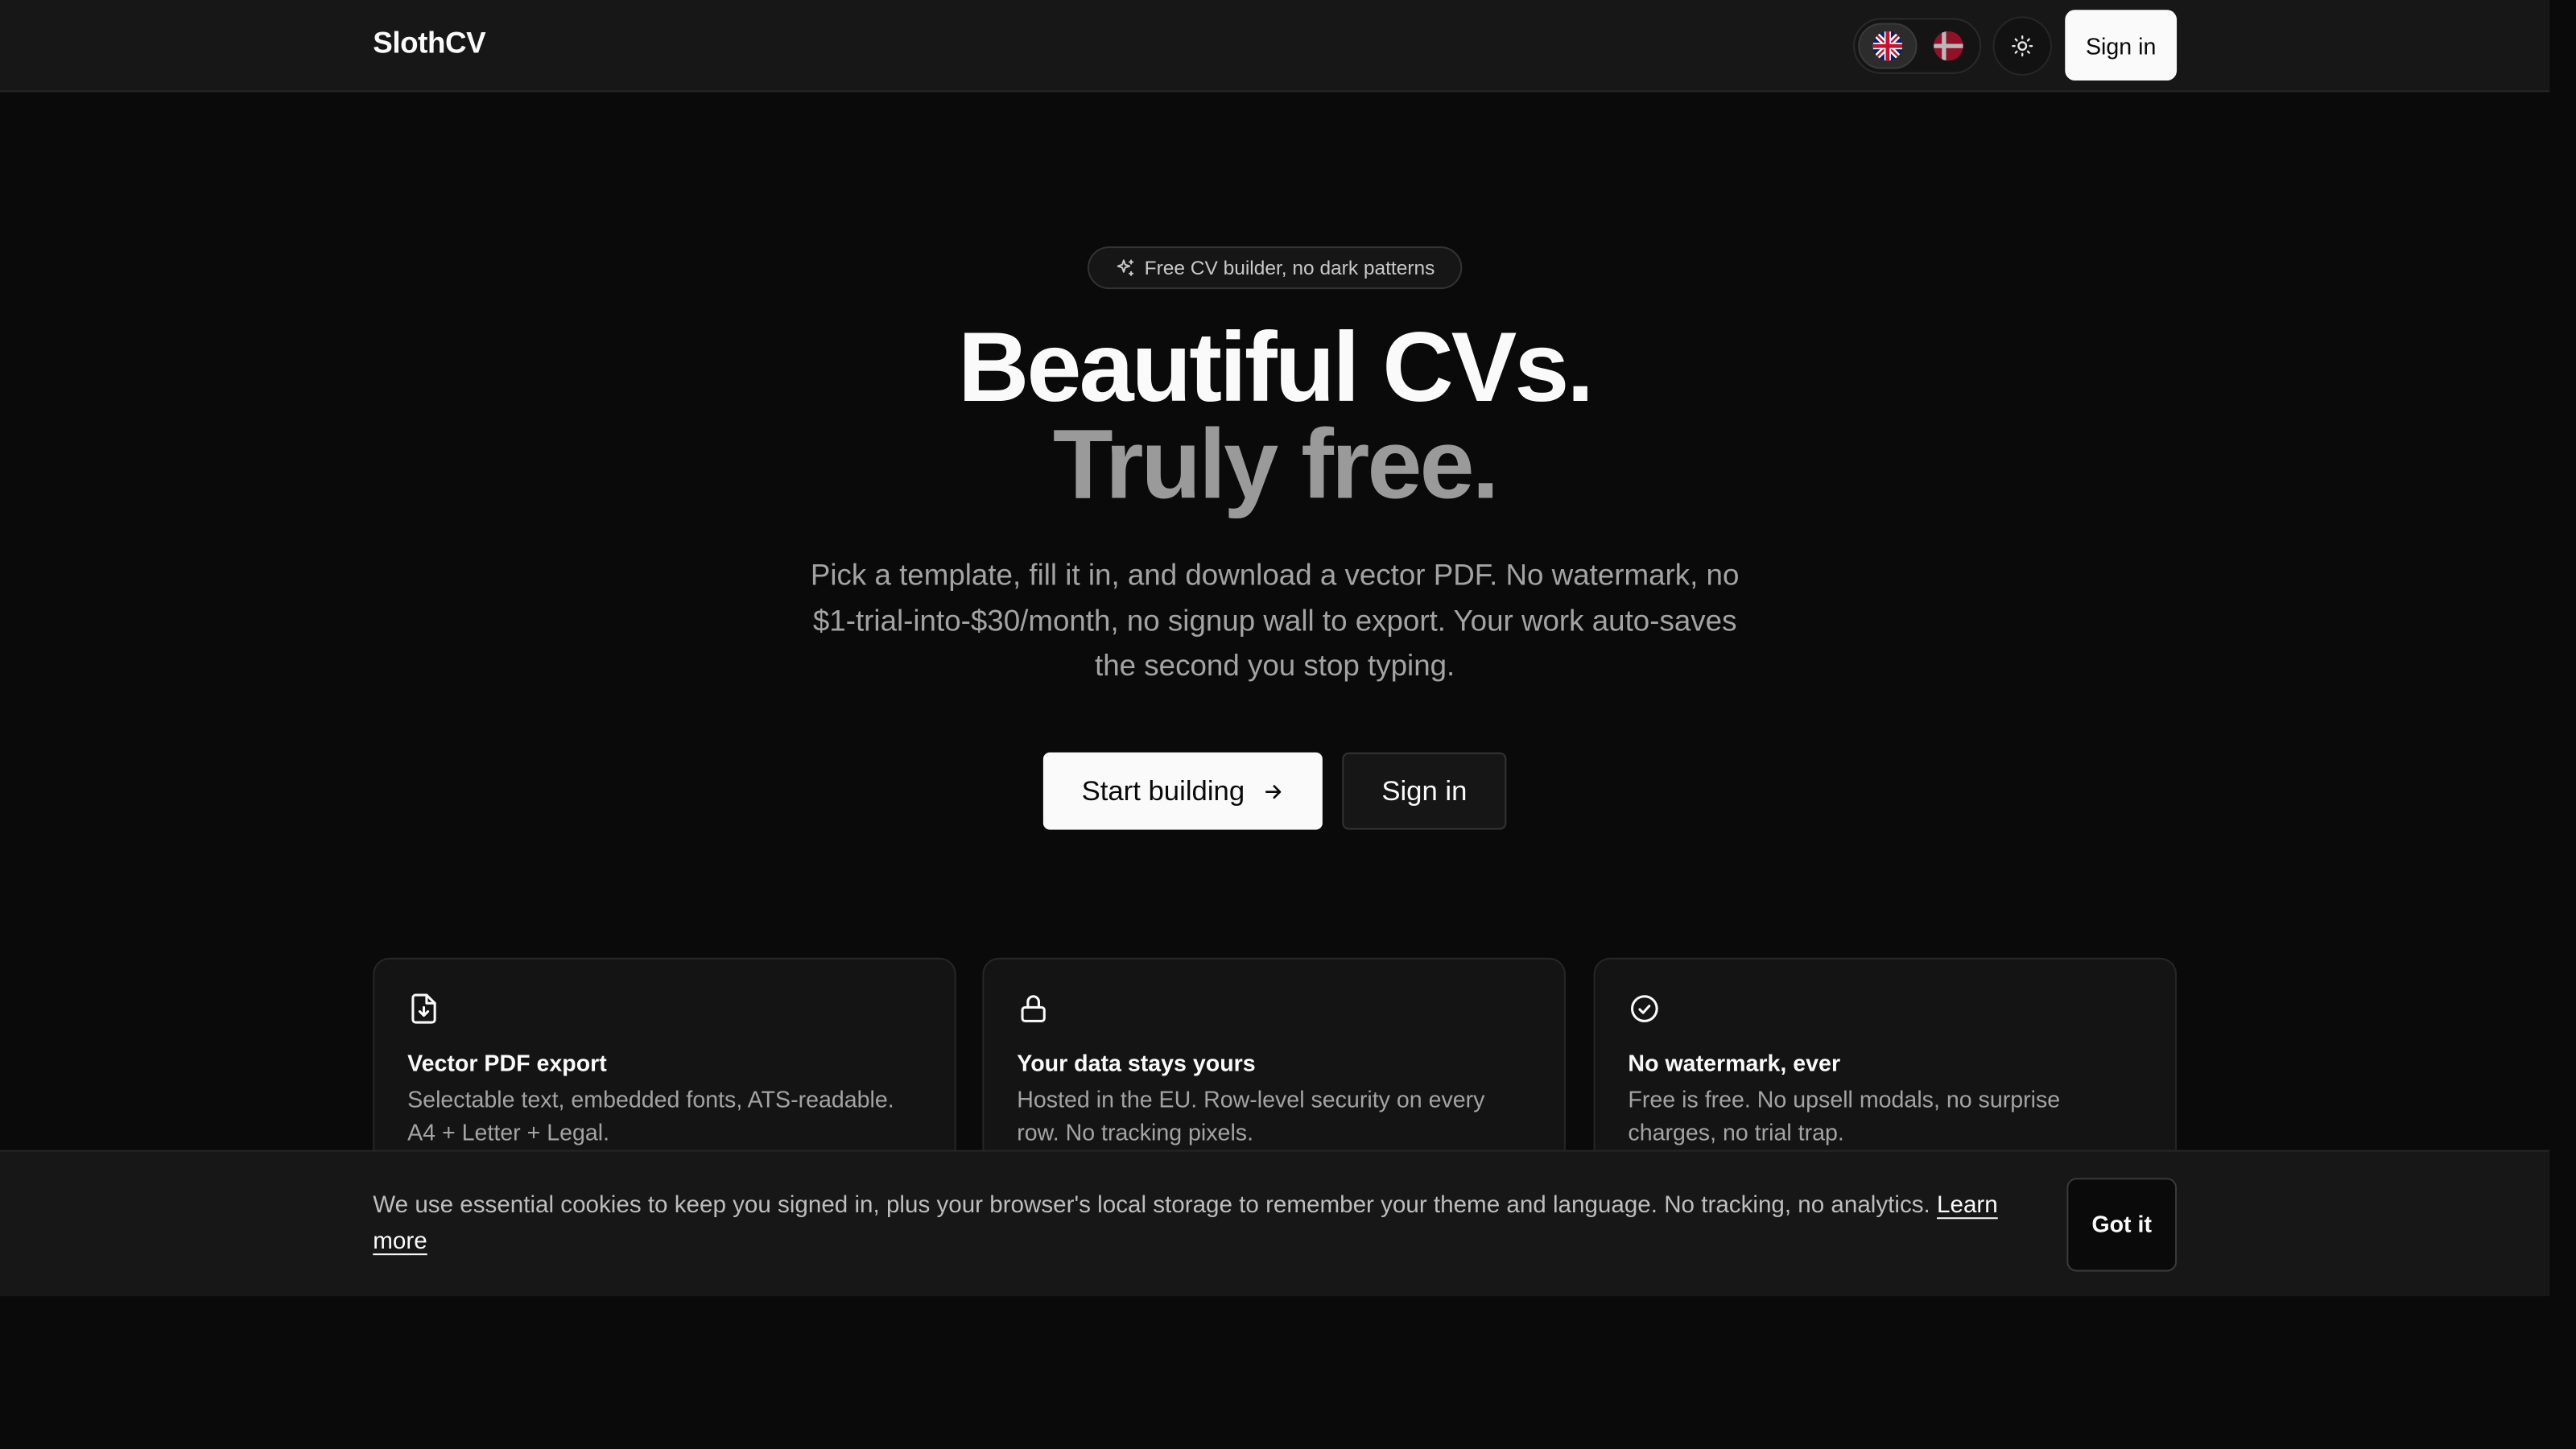 The height and width of the screenshot is (1449, 2576). I want to click on cookie-accept-button: Got it, so click(2122, 1225).